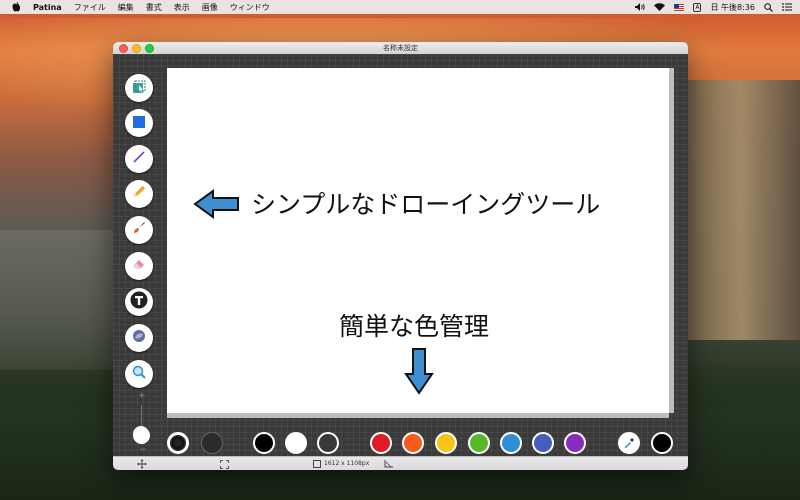 The image size is (800, 500). What do you see at coordinates (575, 443) in the screenshot?
I see `swatch-purple` at bounding box center [575, 443].